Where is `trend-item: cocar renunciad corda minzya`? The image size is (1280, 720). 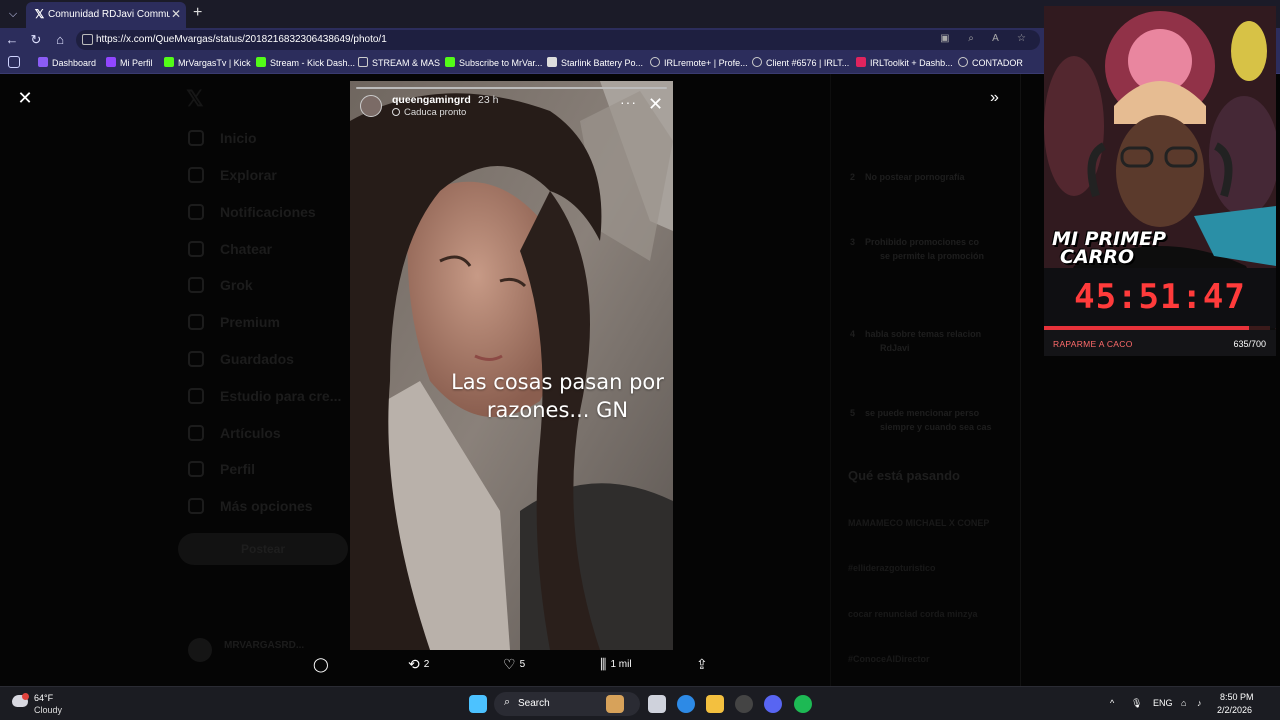
trend-item: cocar renunciad corda minzya is located at coordinates (913, 614).